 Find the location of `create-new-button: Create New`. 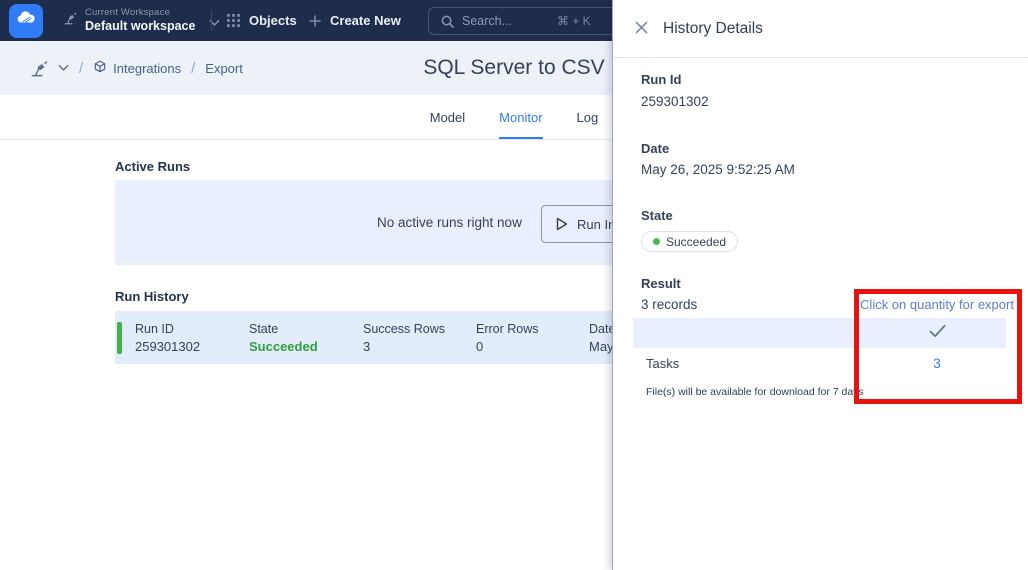

create-new-button: Create New is located at coordinates (355, 20).